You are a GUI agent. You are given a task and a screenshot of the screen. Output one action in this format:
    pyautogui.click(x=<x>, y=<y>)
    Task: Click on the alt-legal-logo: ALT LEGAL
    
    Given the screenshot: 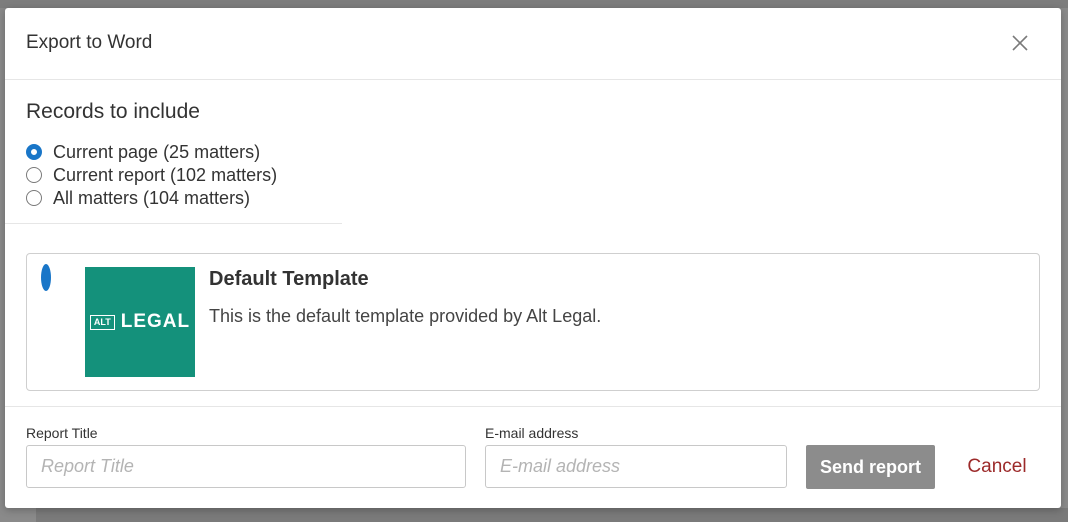 What is the action you would take?
    pyautogui.click(x=140, y=322)
    